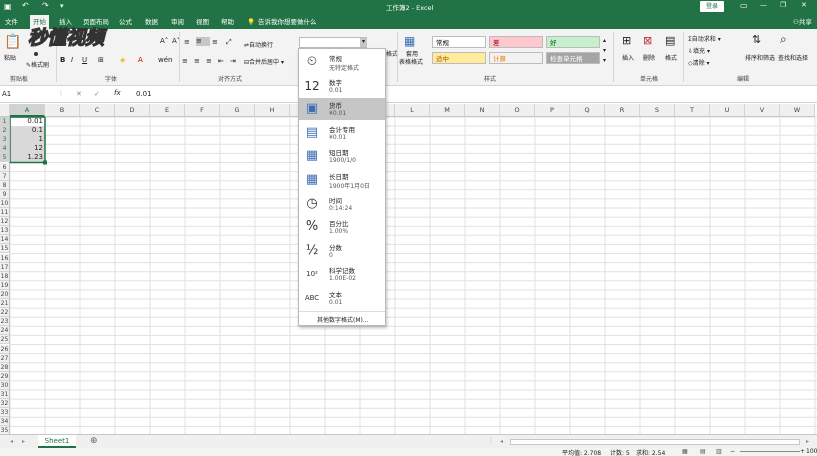 Image resolution: width=817 pixels, height=456 pixels. What do you see at coordinates (287, 22) in the screenshot?
I see `tell-me-search: 告诉我你想要做什么` at bounding box center [287, 22].